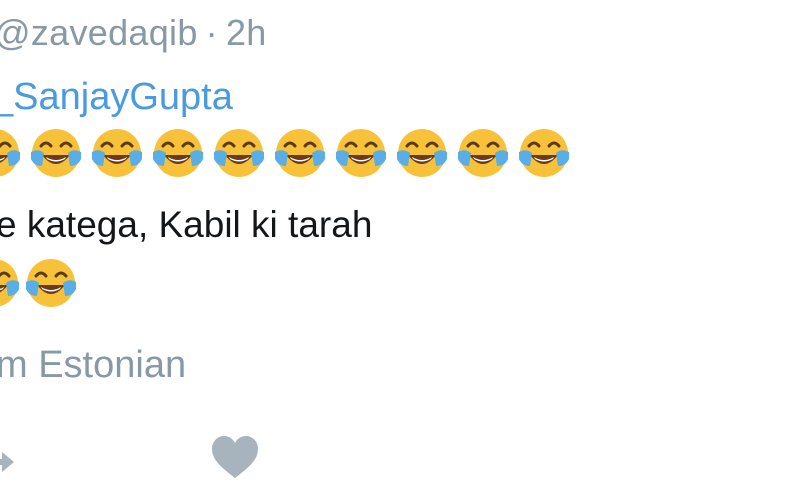 This screenshot has width=800, height=500. Describe the element at coordinates (93, 365) in the screenshot. I see `translate-link: m Estonian` at that location.